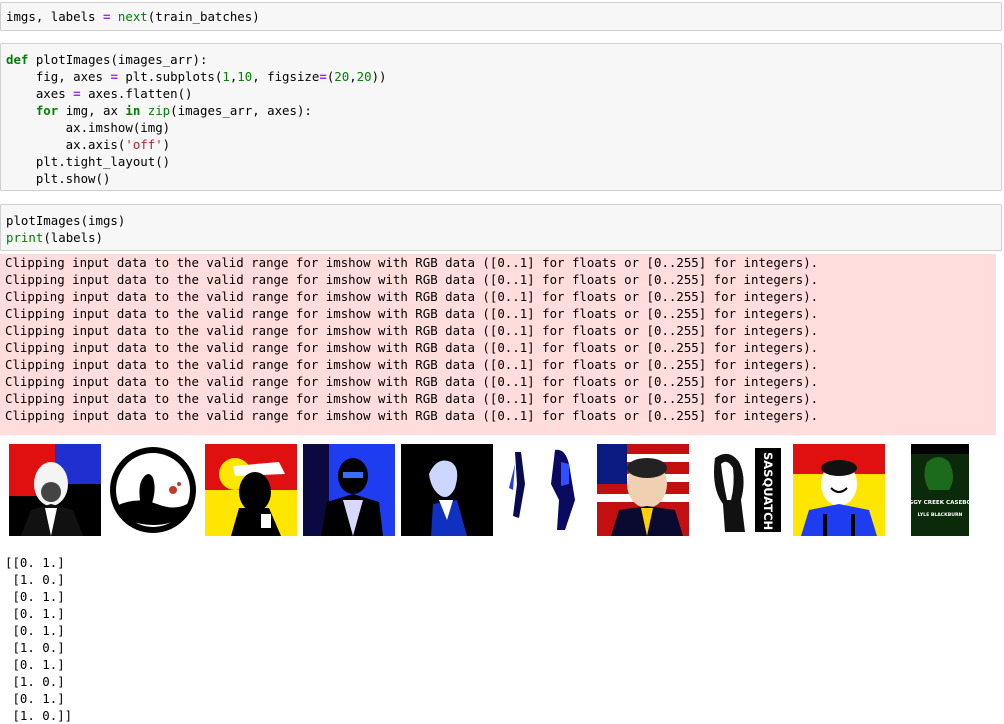  I want to click on cell-3-line-1: plotImages(imgs), so click(66, 220).